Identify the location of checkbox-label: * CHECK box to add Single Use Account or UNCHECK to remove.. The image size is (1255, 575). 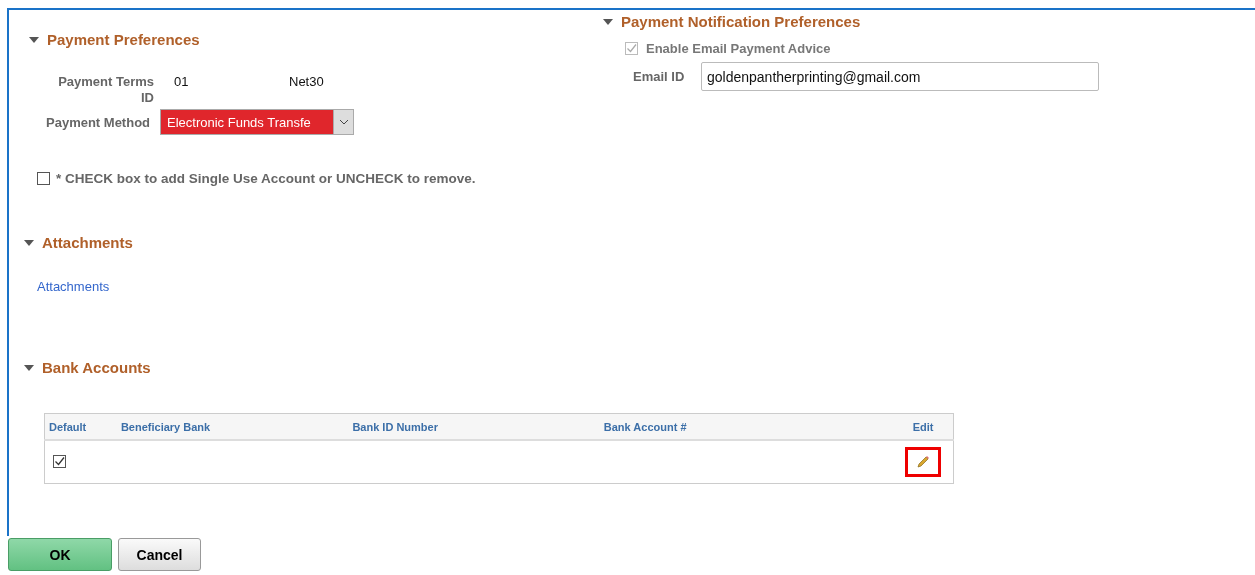
(266, 178).